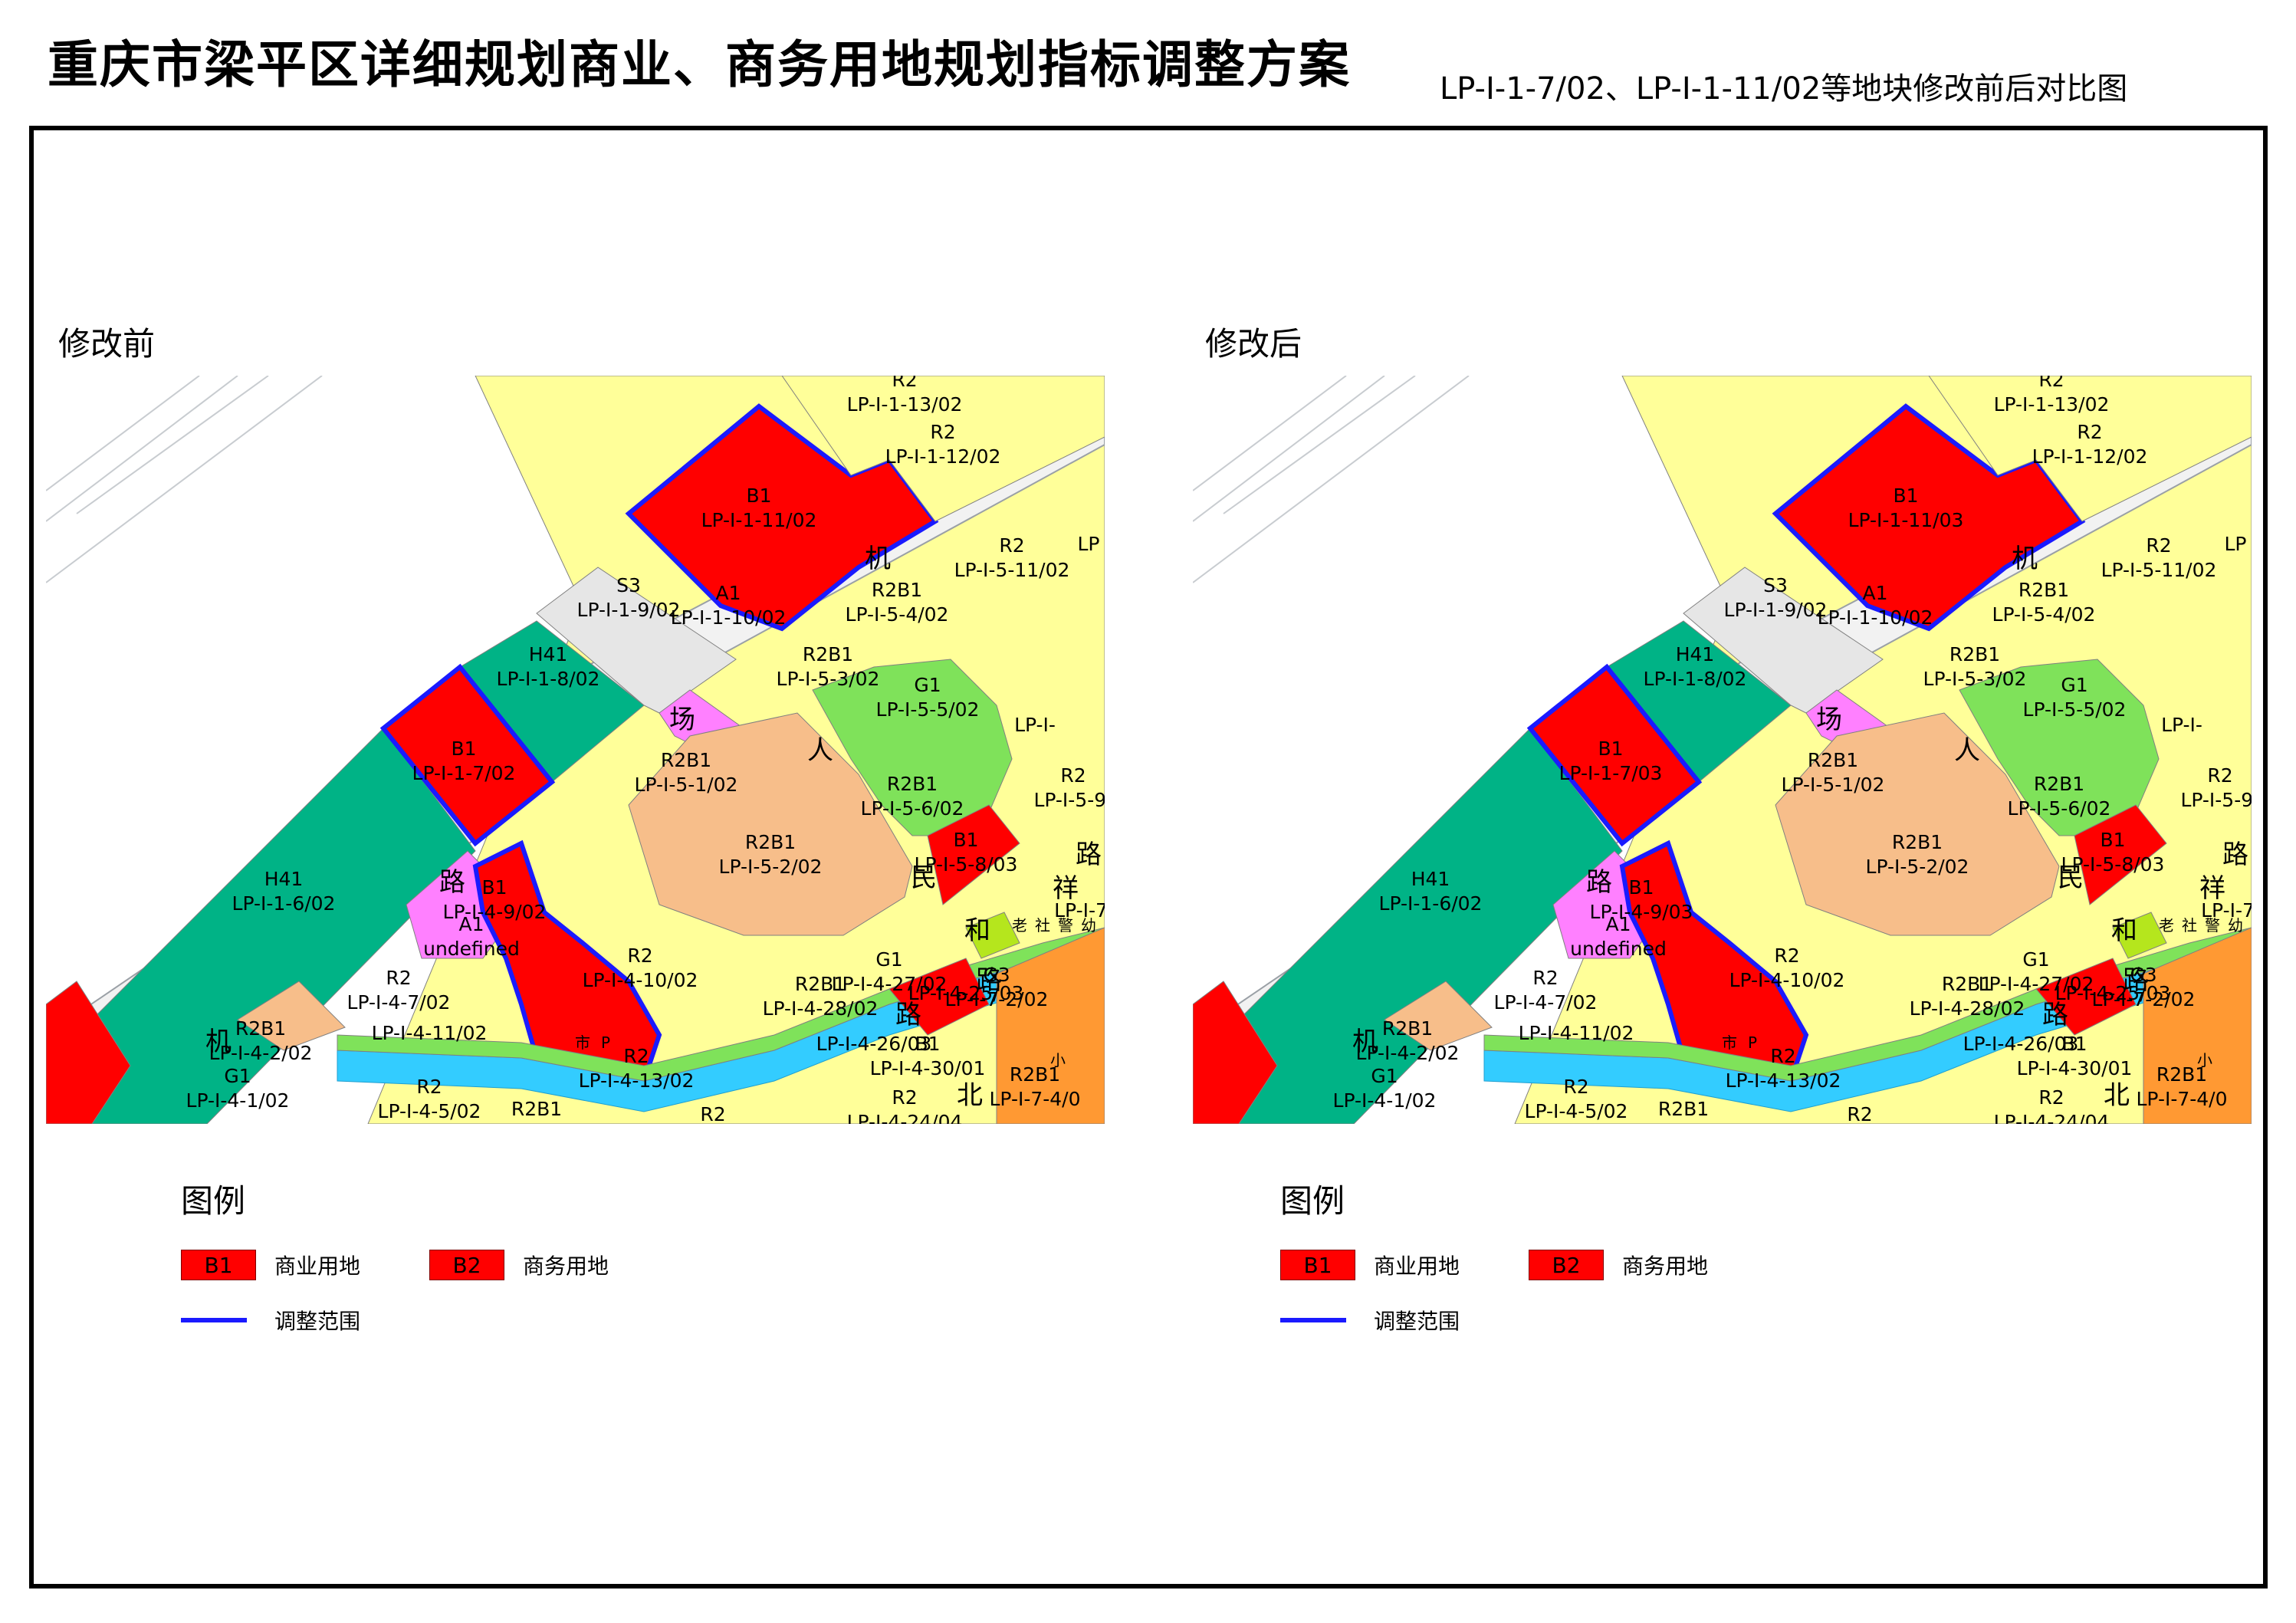 Image resolution: width=2296 pixels, height=1623 pixels. I want to click on road-char-5: 机, so click(218, 1042).